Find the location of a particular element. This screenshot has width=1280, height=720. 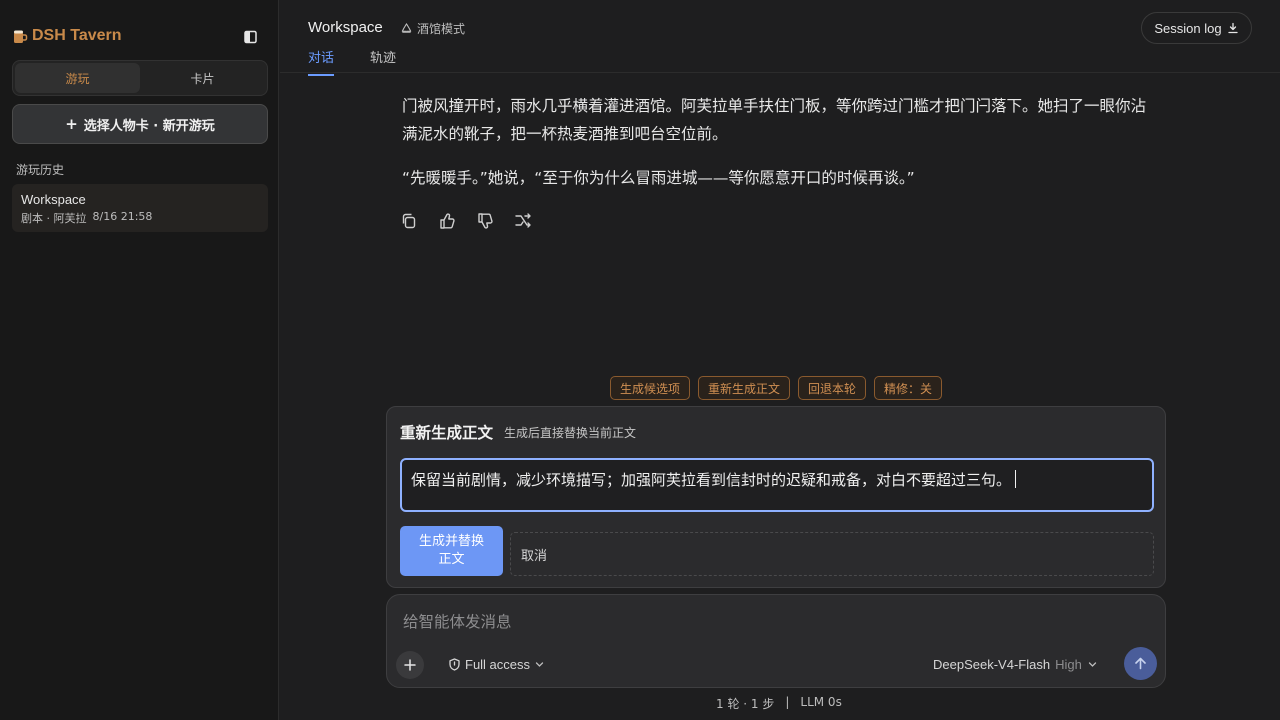

download-icon is located at coordinates (1232, 28).